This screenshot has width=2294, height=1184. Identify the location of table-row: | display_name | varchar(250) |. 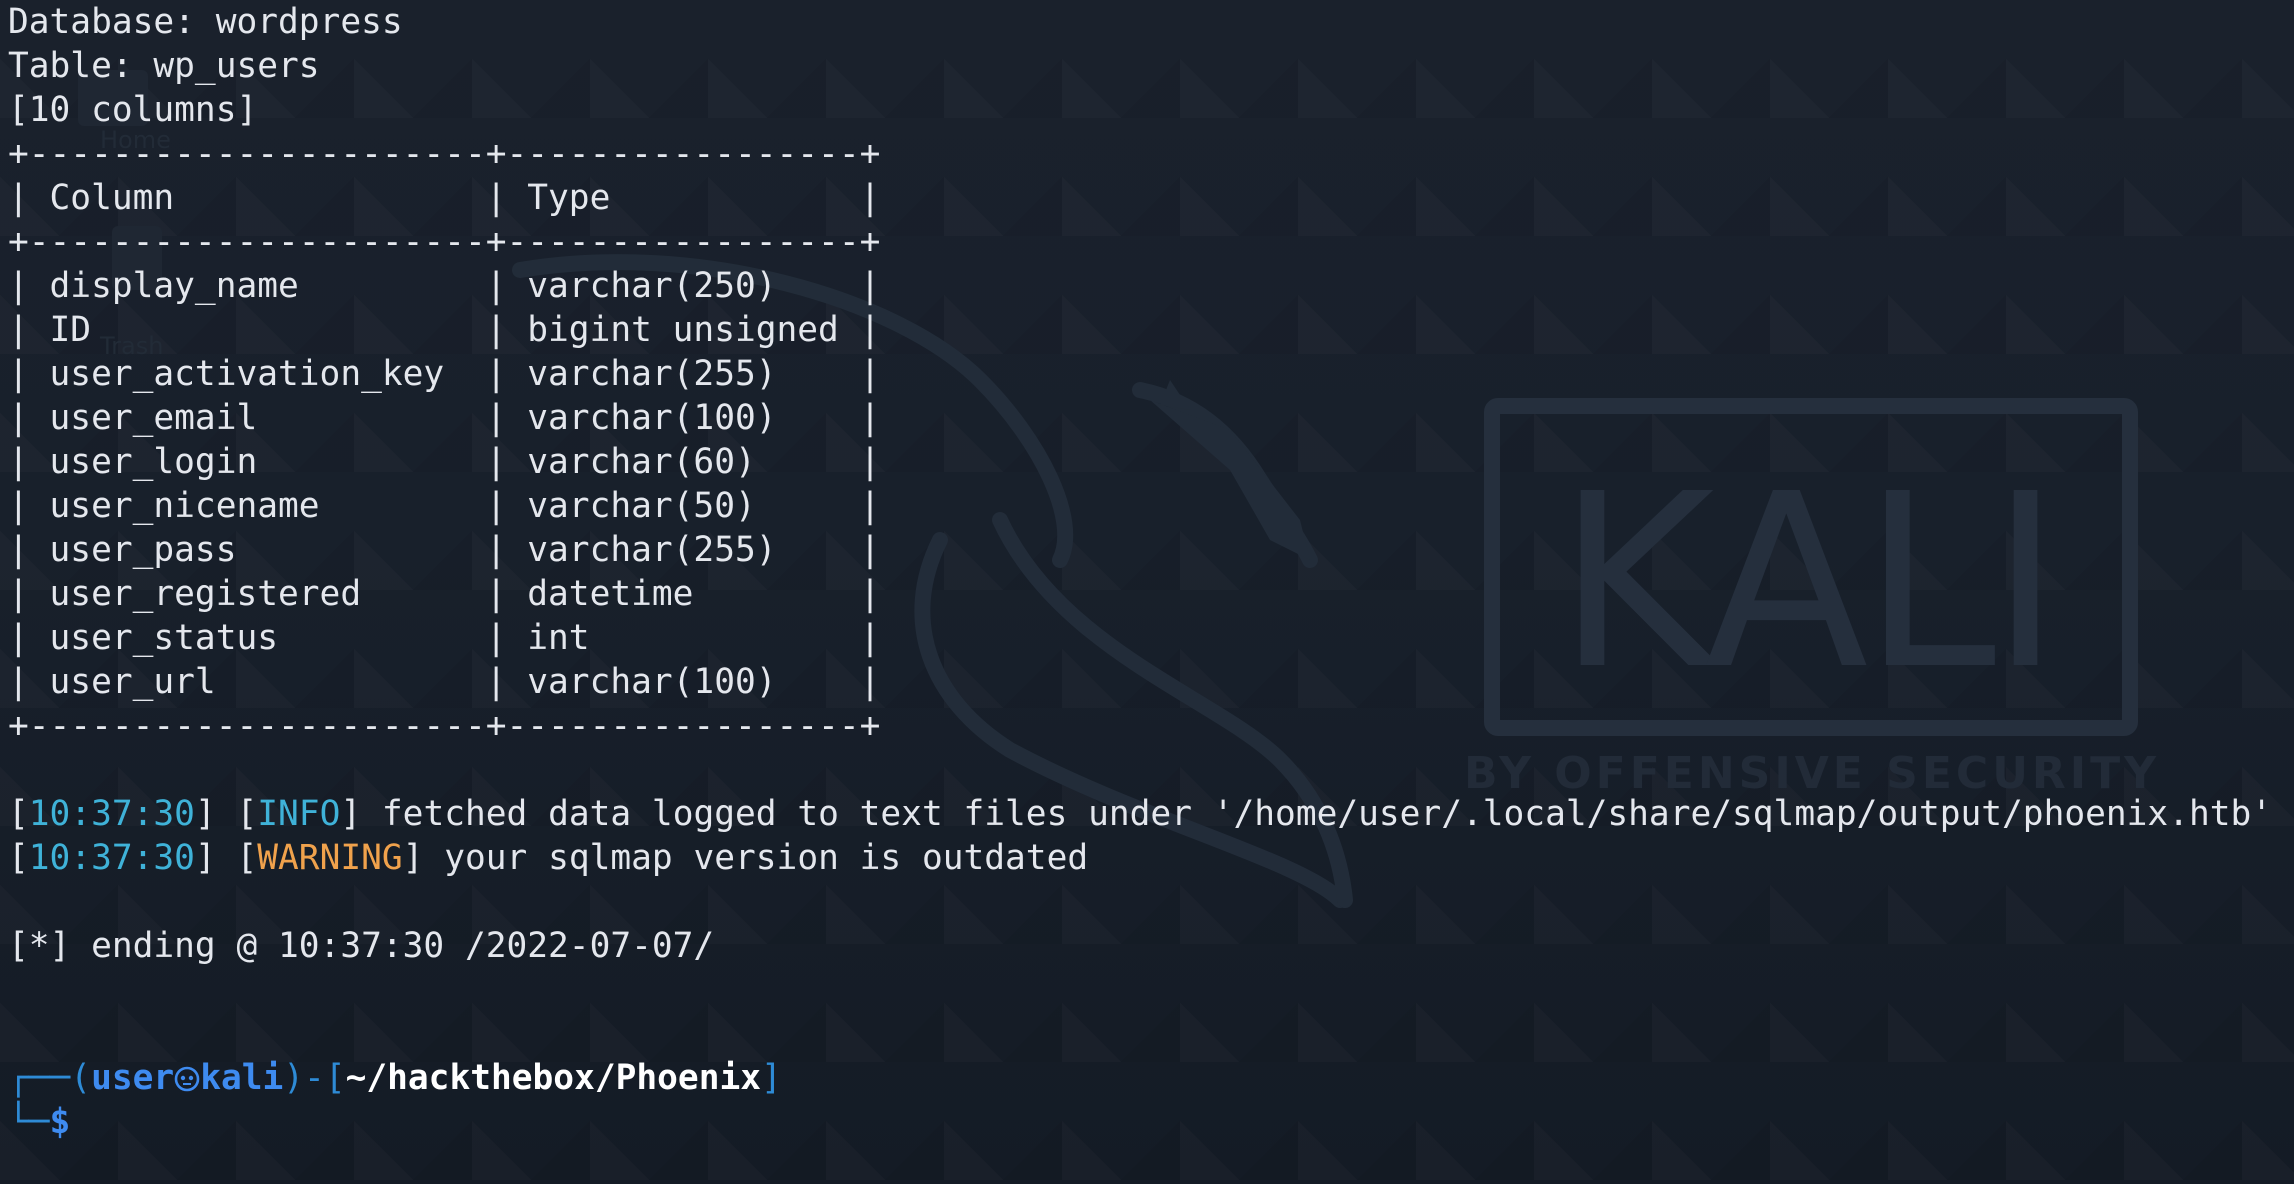
(444, 286).